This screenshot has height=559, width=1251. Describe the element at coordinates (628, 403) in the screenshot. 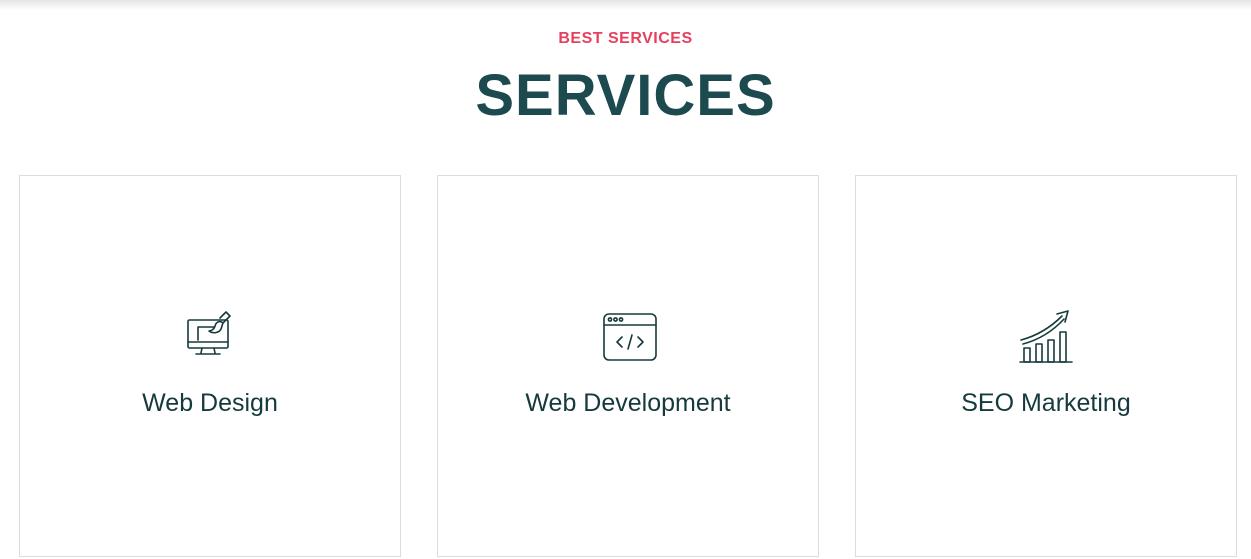

I see `service-title: Web Development` at that location.